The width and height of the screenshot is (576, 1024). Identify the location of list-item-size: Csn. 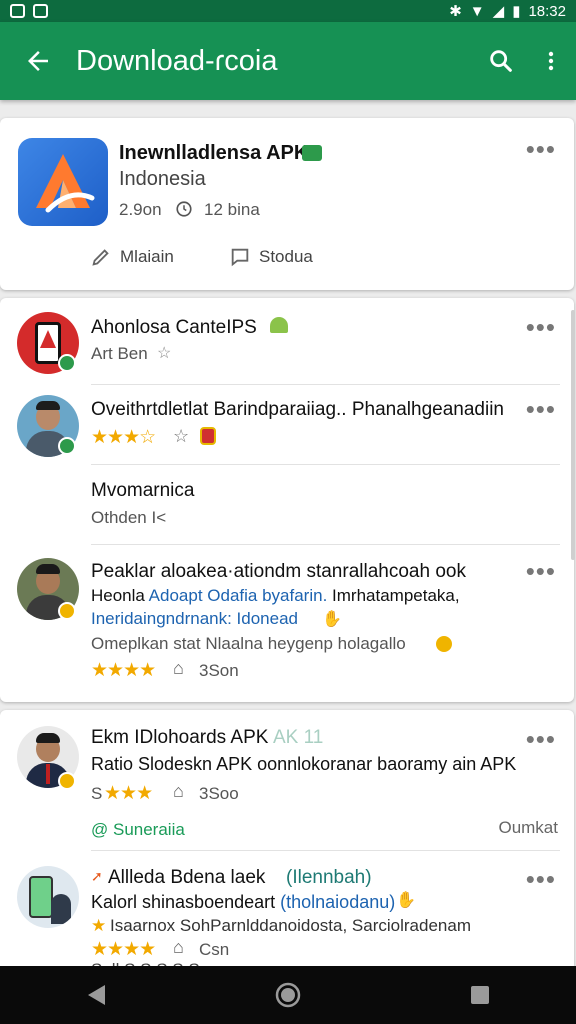
(214, 949).